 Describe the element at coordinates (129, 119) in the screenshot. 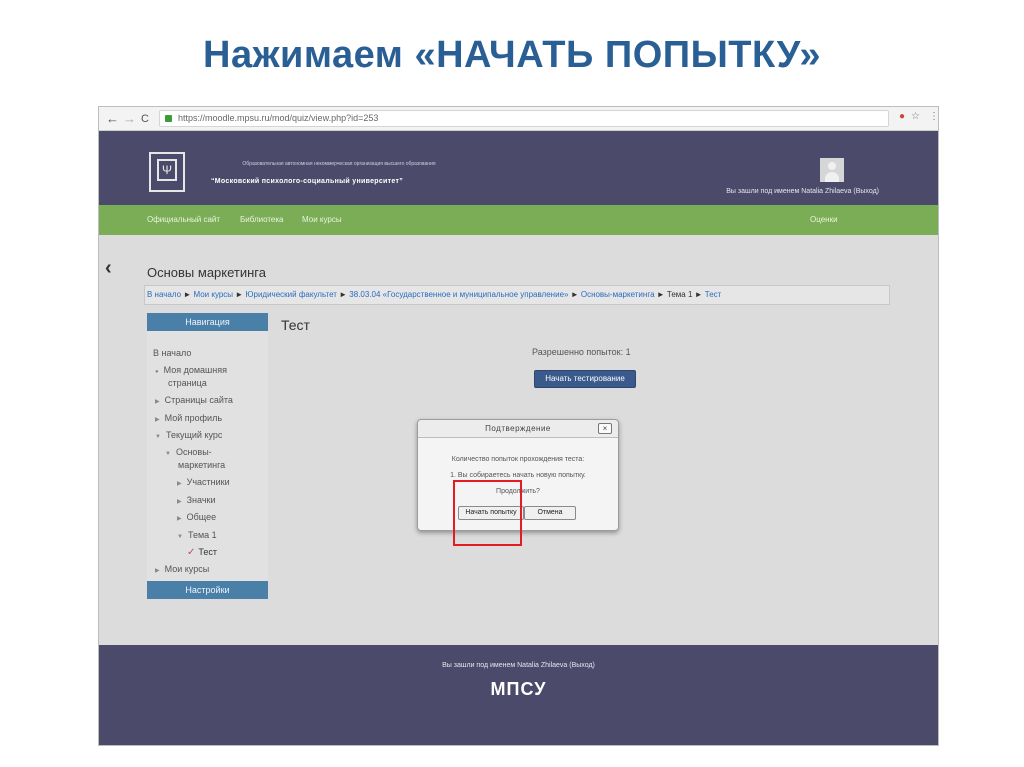

I see `forward-icon: →` at that location.